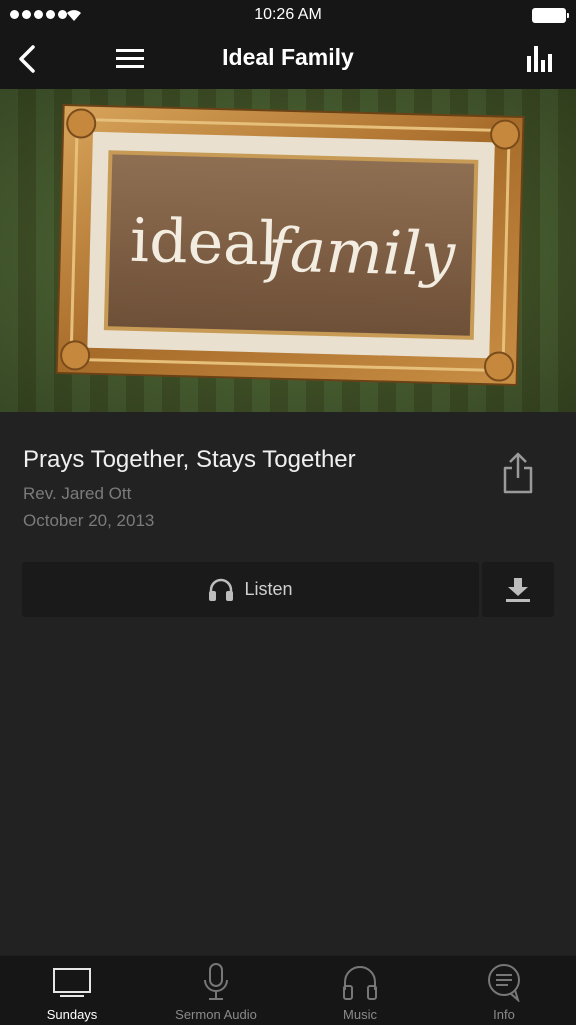 This screenshot has height=1025, width=576. I want to click on download-button, so click(518, 589).